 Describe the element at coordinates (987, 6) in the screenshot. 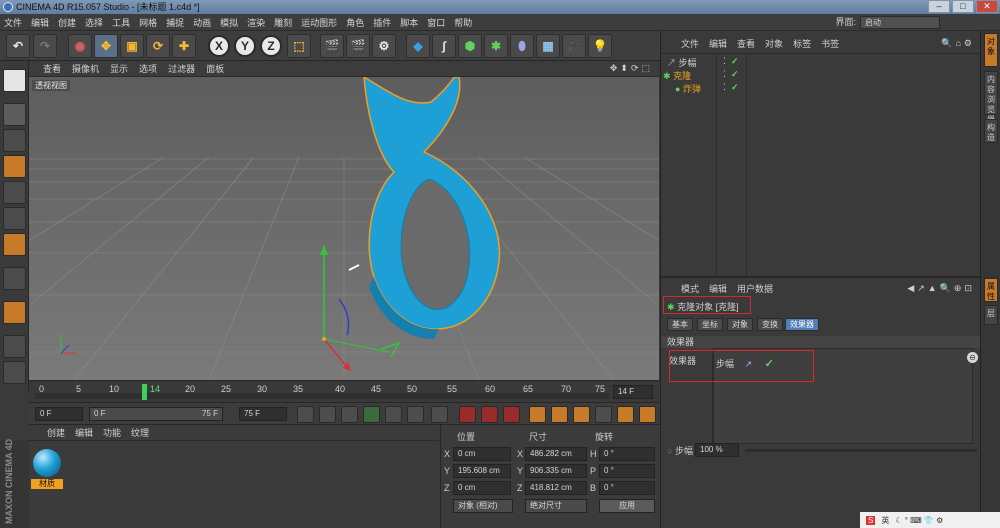

I see `close-button: ✕` at that location.